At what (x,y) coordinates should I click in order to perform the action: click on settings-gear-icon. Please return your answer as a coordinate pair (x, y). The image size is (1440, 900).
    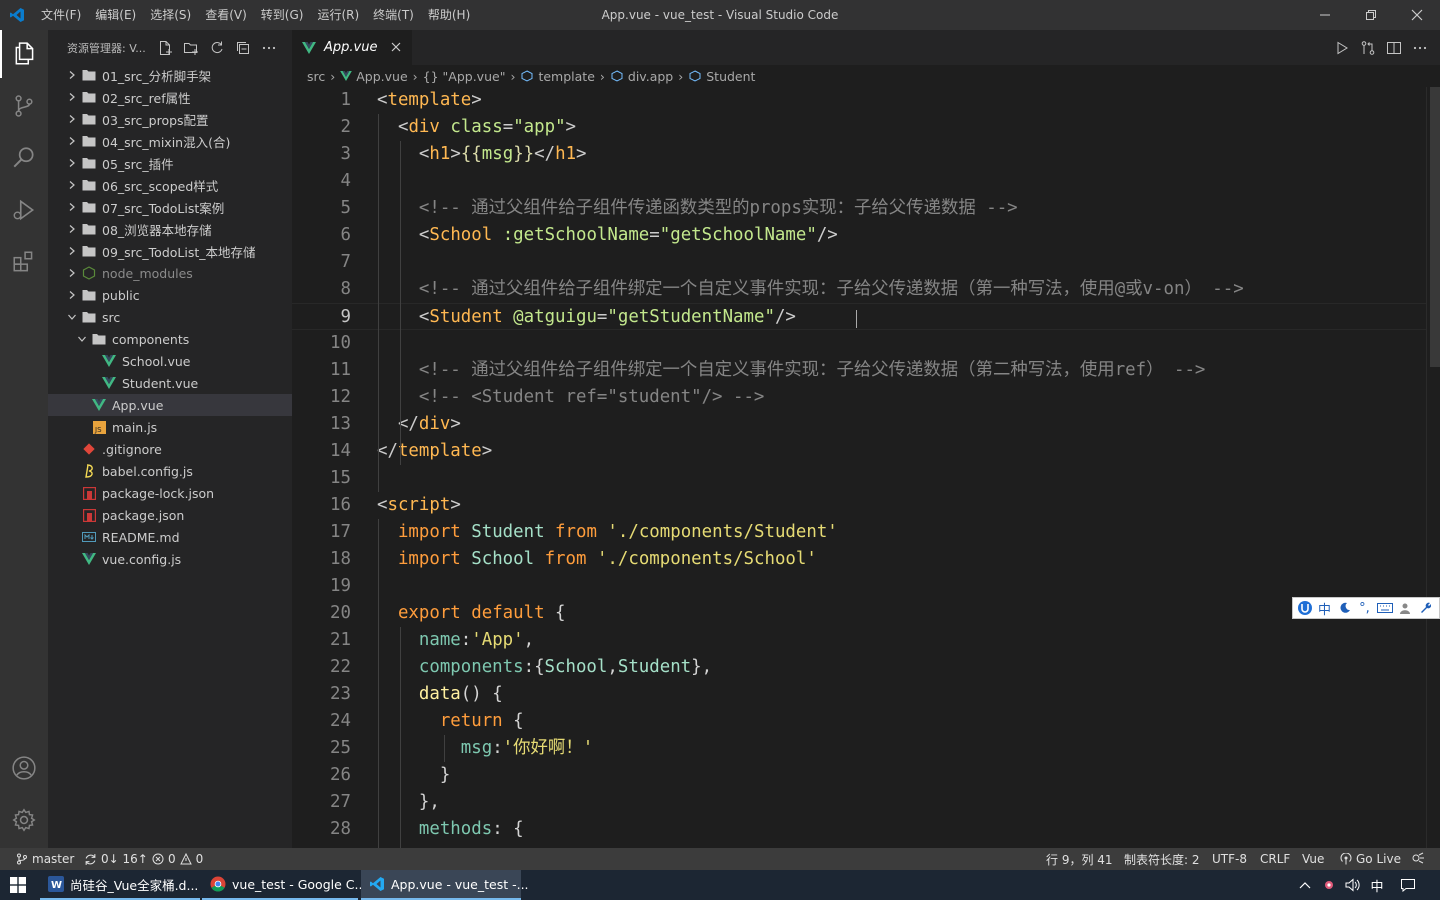
    Looking at the image, I should click on (24, 820).